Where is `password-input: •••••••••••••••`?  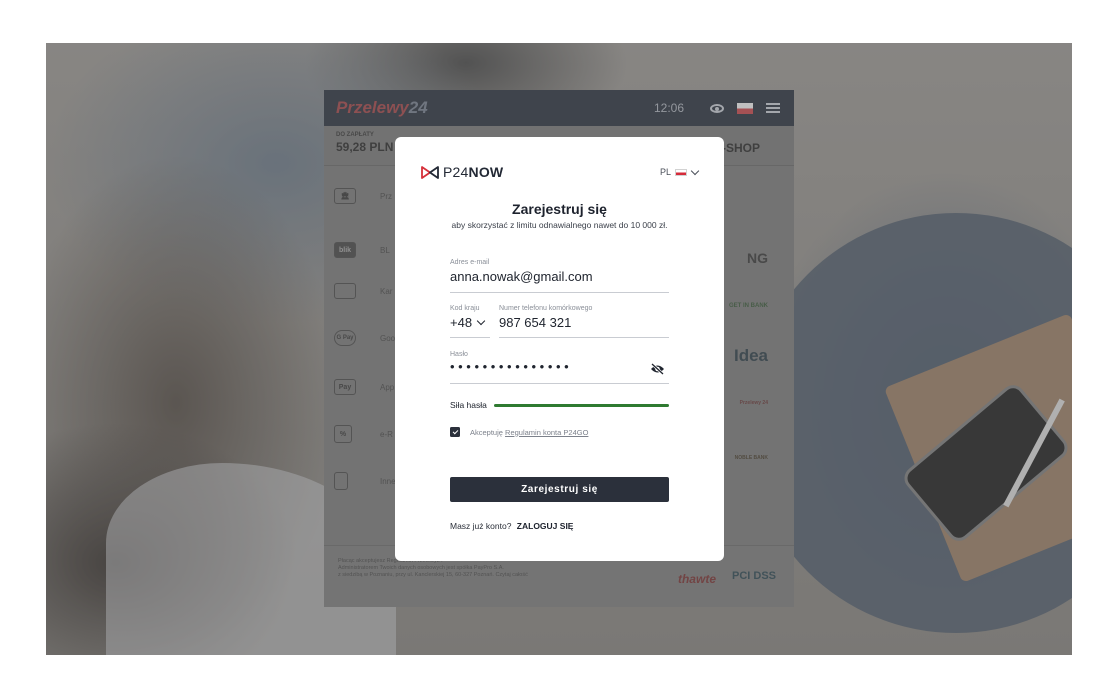
password-input: ••••••••••••••• is located at coordinates (559, 366).